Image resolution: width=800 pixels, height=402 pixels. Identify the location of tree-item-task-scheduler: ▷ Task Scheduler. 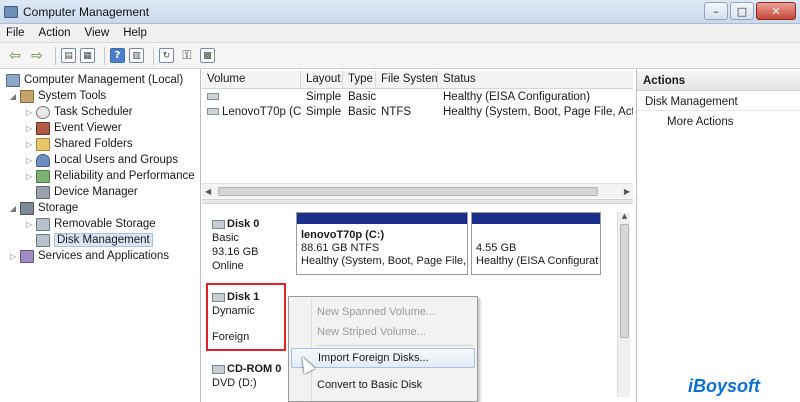
(78, 112).